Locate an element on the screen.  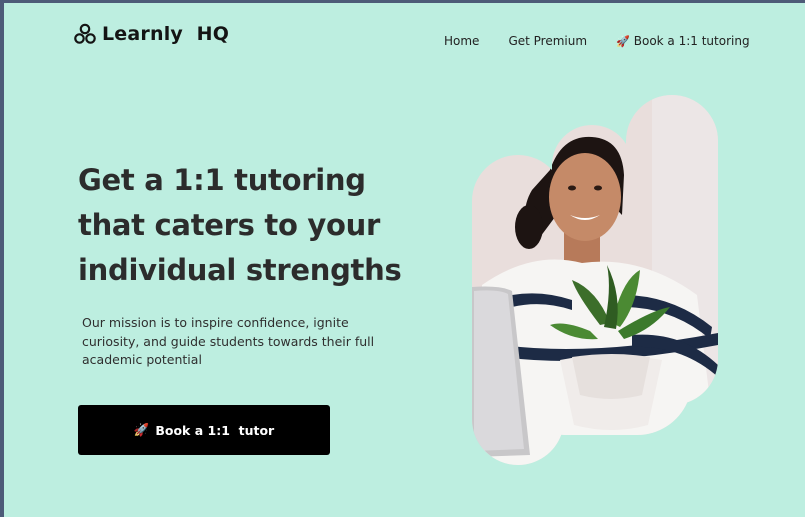
nav-book-tutoring-link: 🚀 Book a 1:1 tutoring is located at coordinates (683, 41).